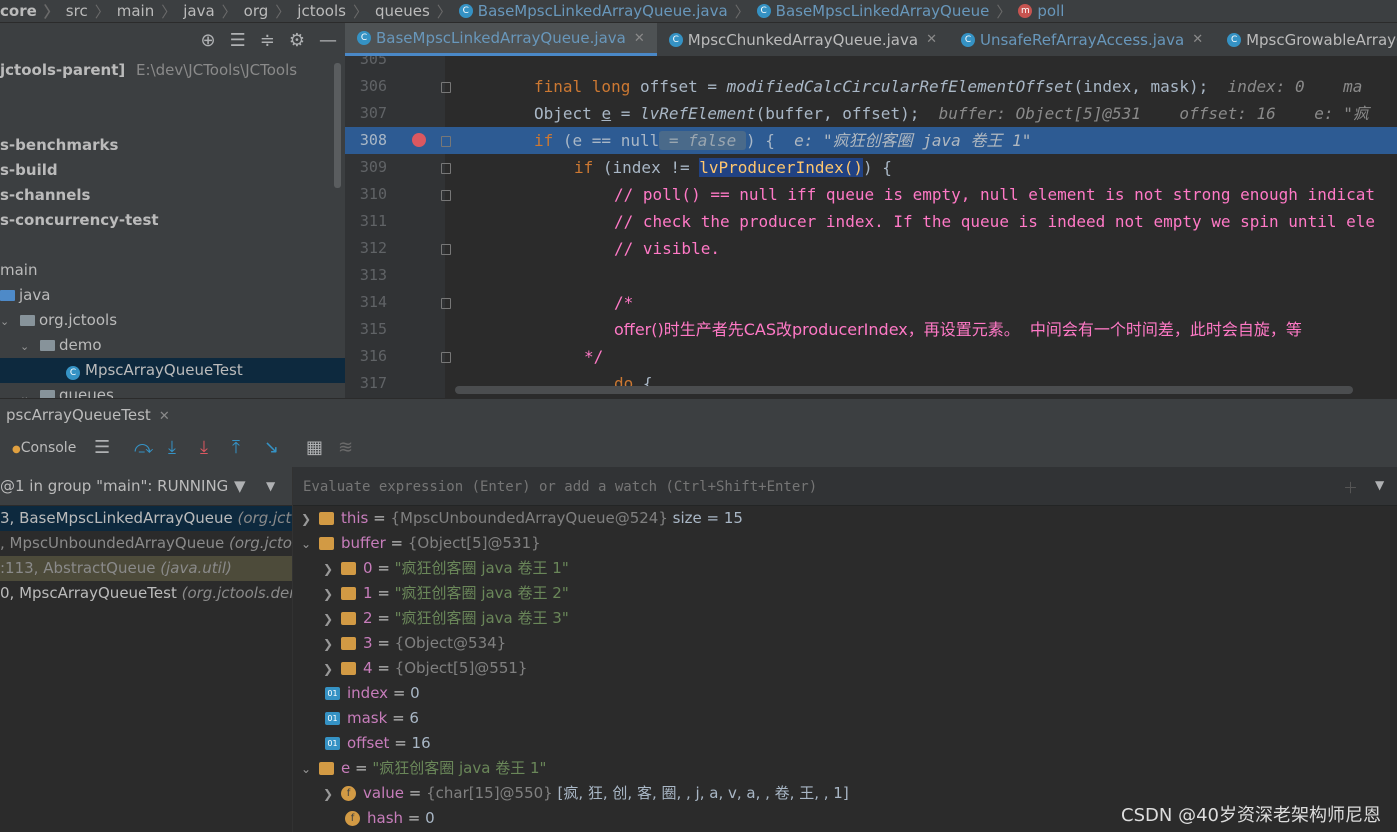 The width and height of the screenshot is (1397, 832). What do you see at coordinates (146, 518) in the screenshot?
I see `stack-frame: 3, BaseMpscLinkedArrayQueue (org.jctoo` at bounding box center [146, 518].